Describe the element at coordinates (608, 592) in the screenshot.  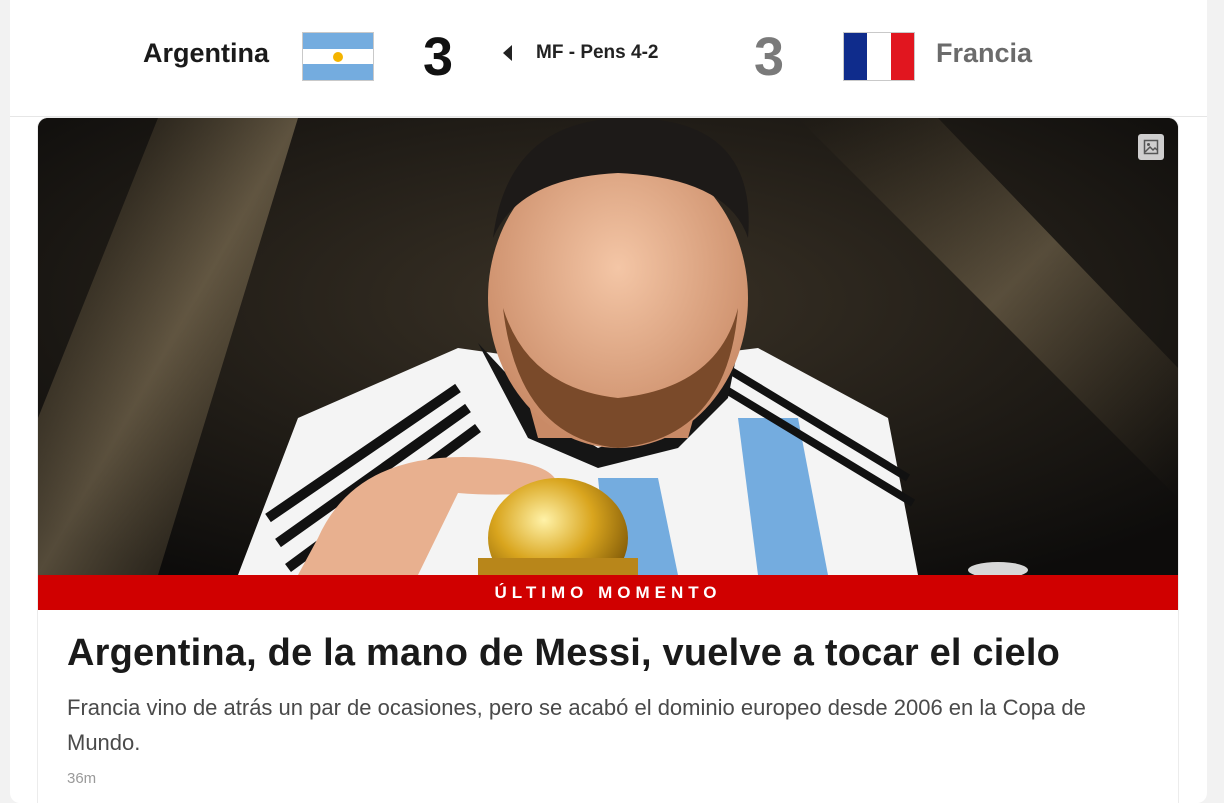
I see `breaking-news-banner: ÚLTIMO MOMENTO` at that location.